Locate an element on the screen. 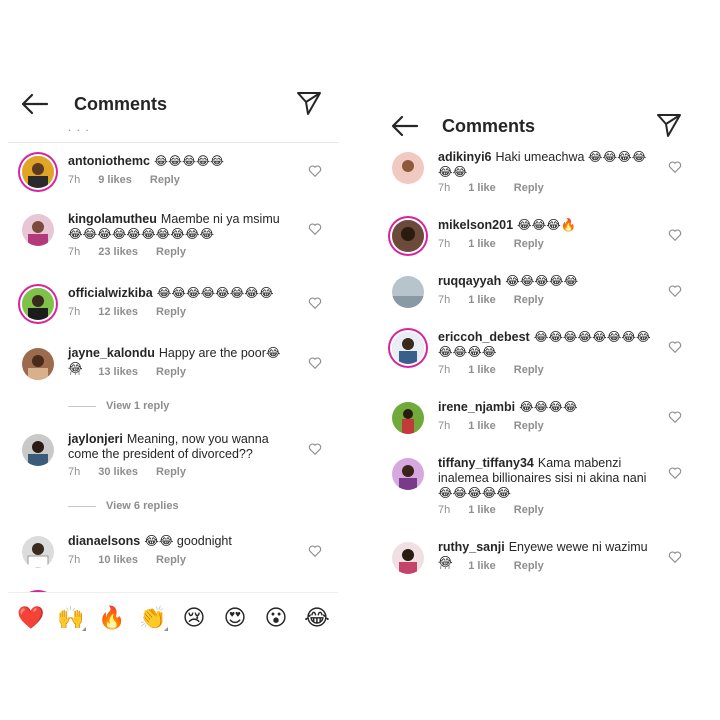  comment-likes: 12 likes is located at coordinates (118, 312).